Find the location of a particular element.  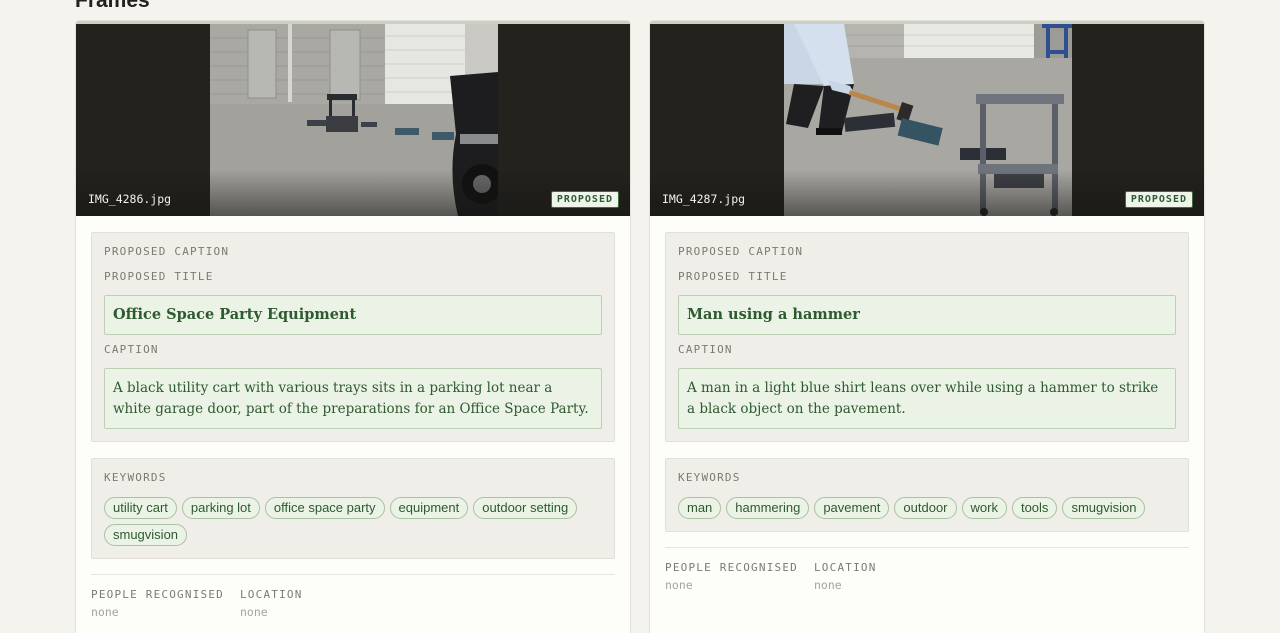

keyword-chip: tools is located at coordinates (1034, 508).